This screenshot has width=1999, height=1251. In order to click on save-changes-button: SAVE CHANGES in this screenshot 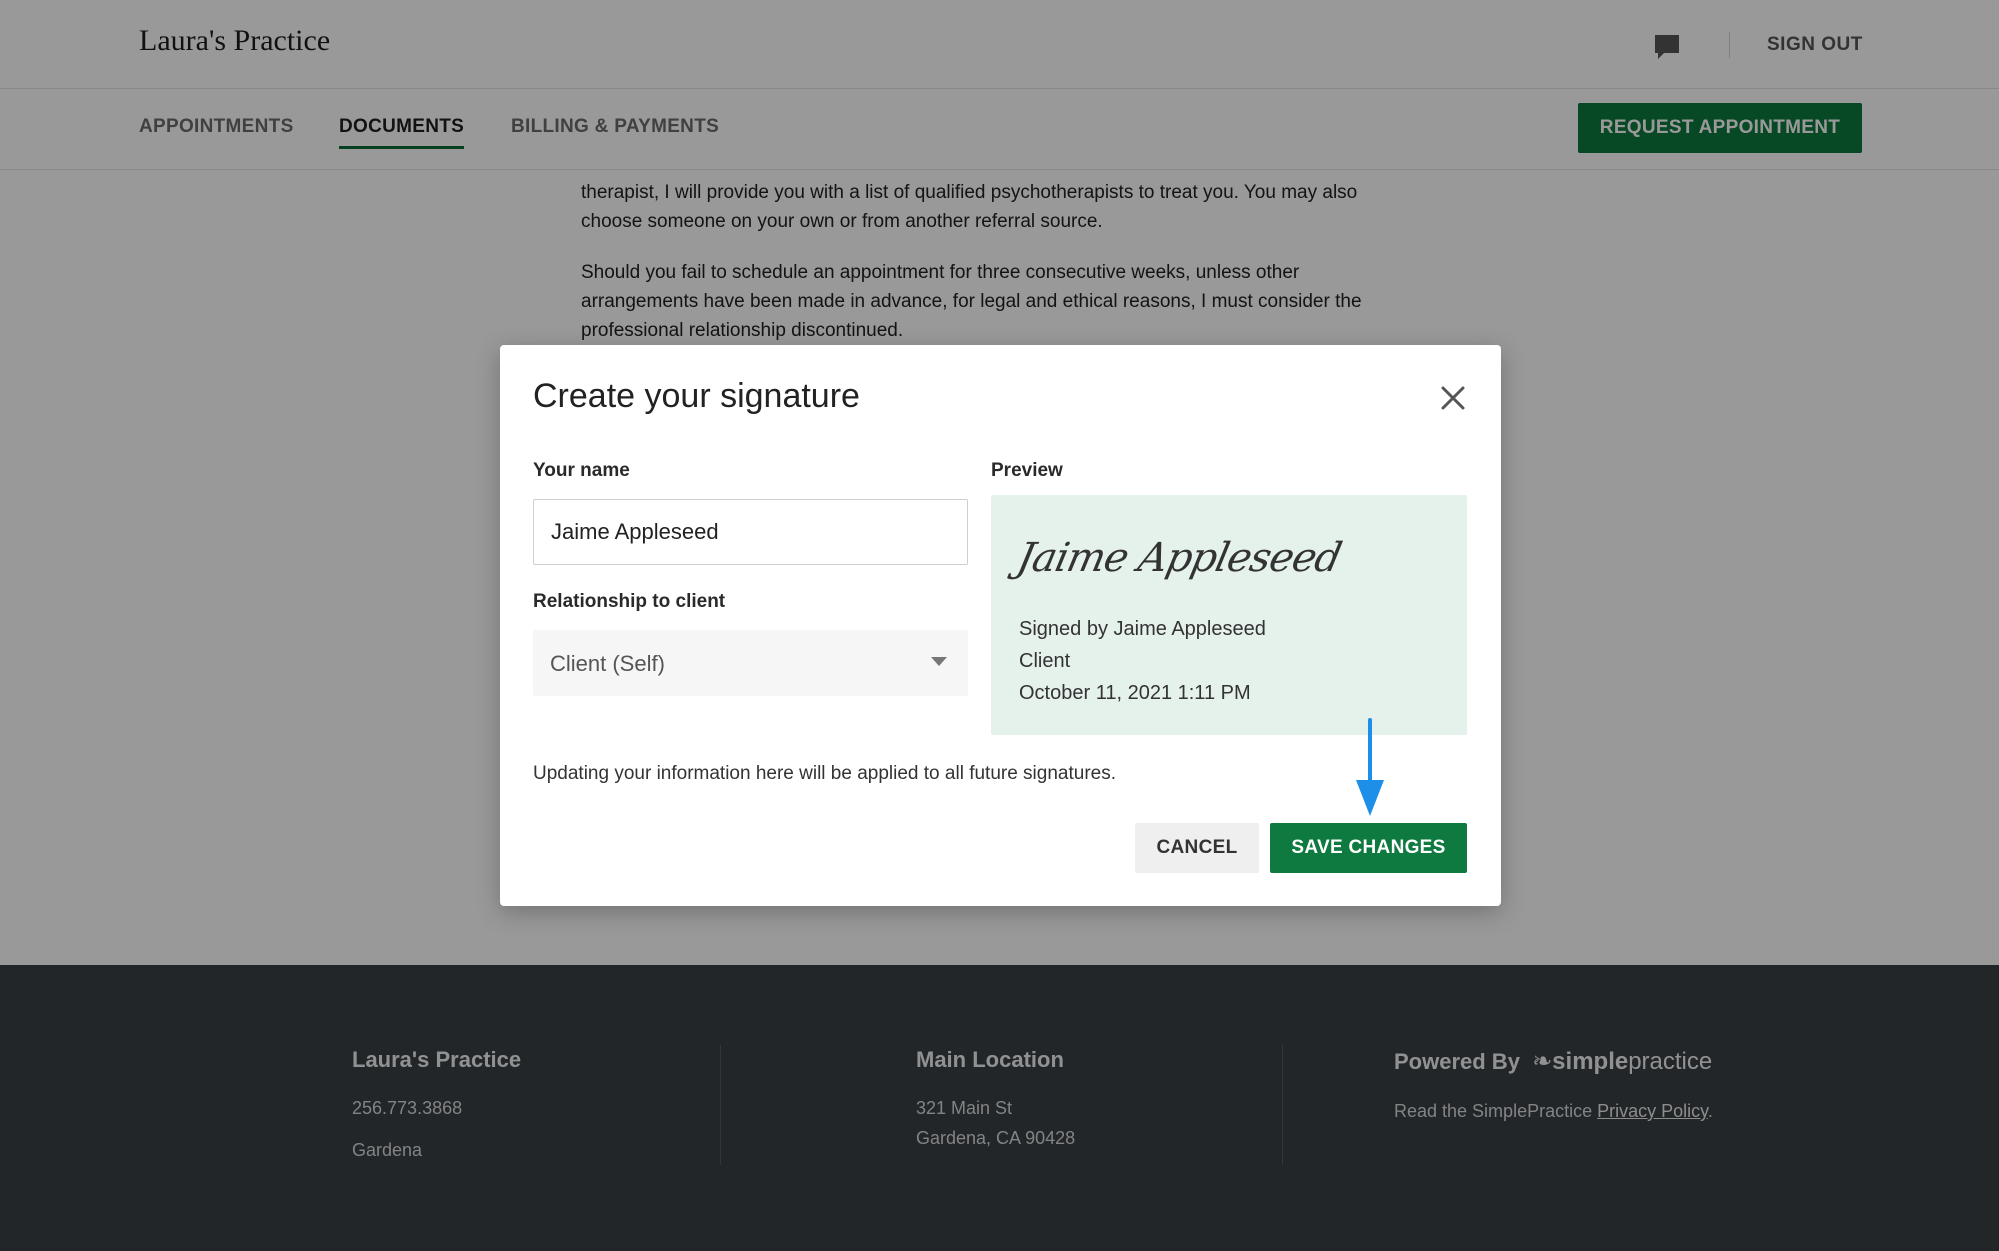, I will do `click(1368, 848)`.